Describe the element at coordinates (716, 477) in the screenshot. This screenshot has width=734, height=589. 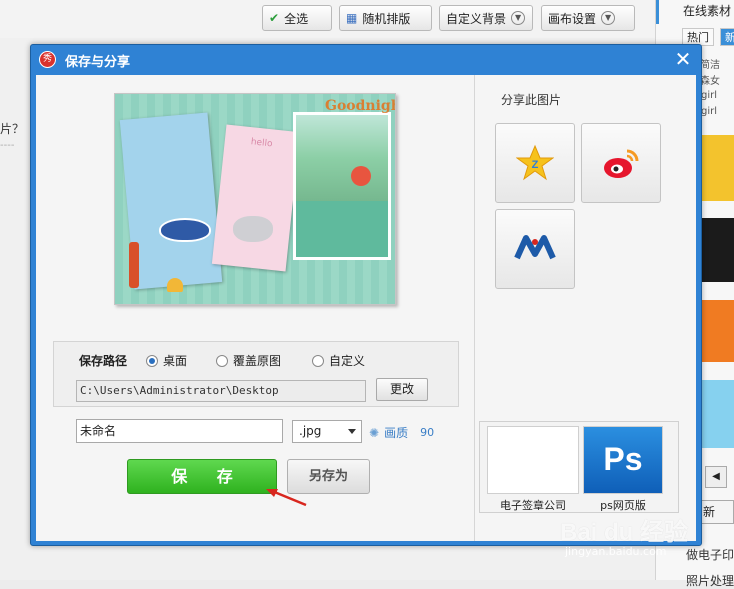
I see `scroll-left-button: ◀` at that location.